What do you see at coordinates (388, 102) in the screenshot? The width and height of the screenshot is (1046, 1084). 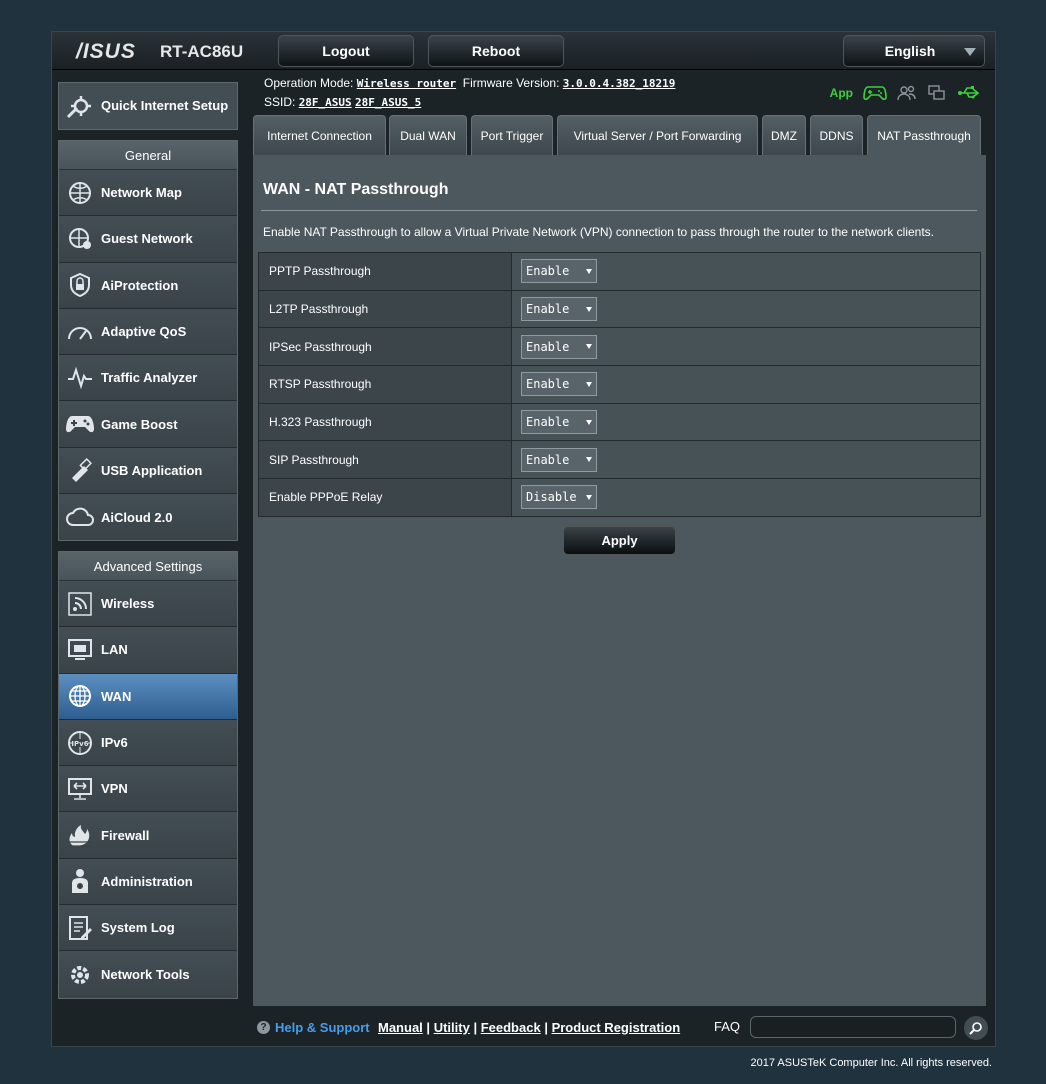 I see `ssid-5g-link: 28F_ASUS_5` at bounding box center [388, 102].